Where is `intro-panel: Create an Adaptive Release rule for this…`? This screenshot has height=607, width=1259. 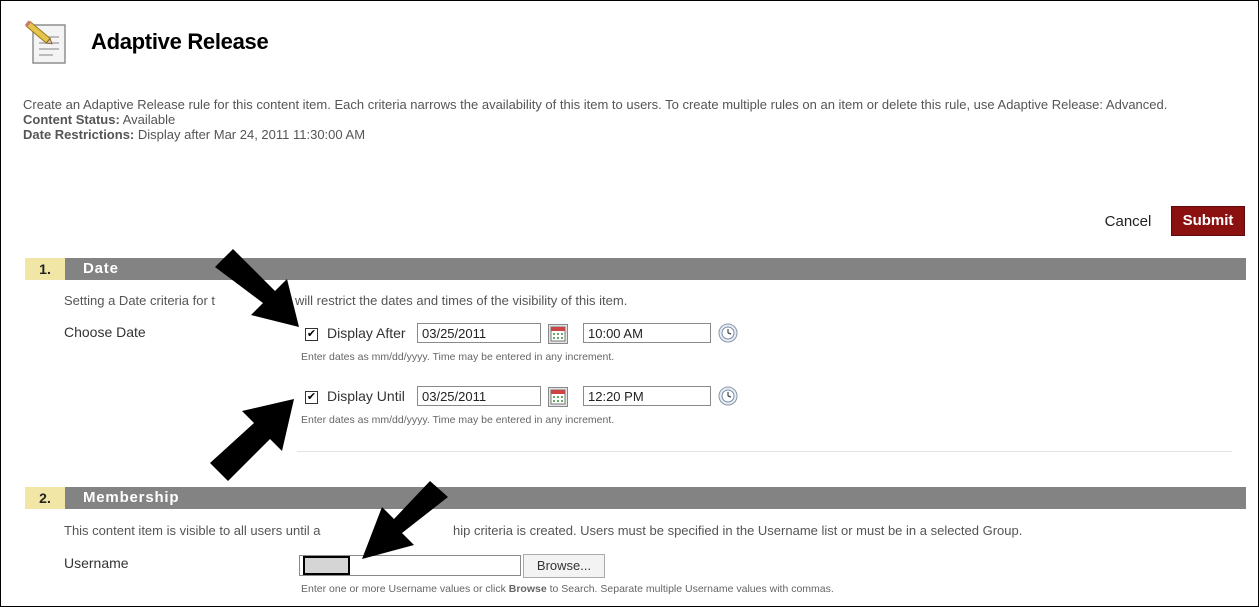
intro-panel: Create an Adaptive Release rule for this… is located at coordinates (628, 119).